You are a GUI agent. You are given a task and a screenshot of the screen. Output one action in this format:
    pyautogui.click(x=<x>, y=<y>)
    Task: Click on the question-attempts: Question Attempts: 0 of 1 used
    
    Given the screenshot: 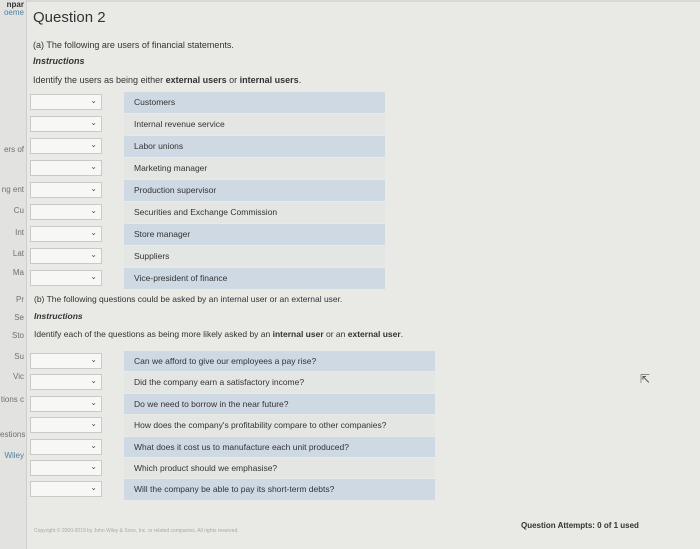 What is the action you would take?
    pyautogui.click(x=580, y=525)
    